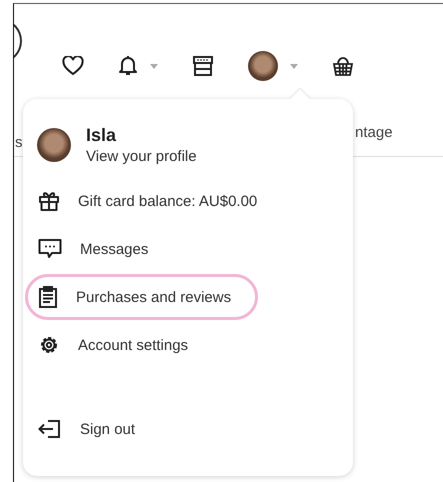 The width and height of the screenshot is (443, 482). What do you see at coordinates (93, 429) in the screenshot?
I see `menu-item: Sign out` at bounding box center [93, 429].